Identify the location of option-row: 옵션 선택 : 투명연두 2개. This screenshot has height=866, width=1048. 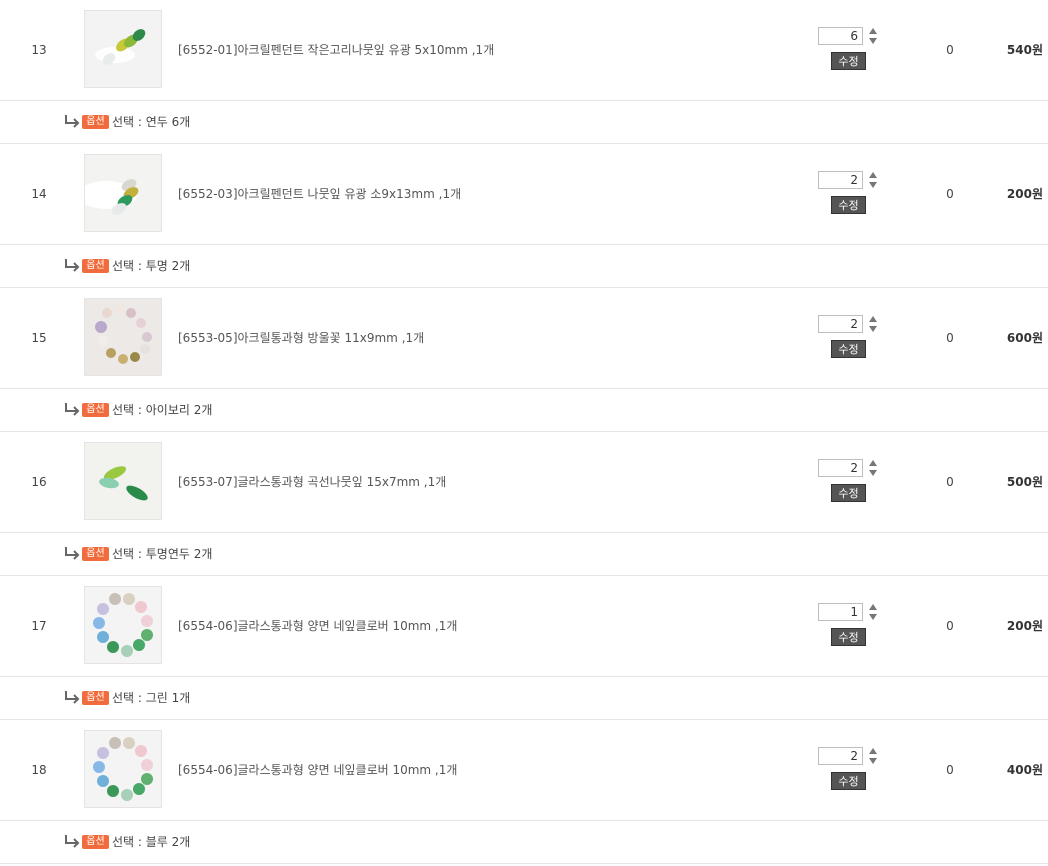
(524, 554).